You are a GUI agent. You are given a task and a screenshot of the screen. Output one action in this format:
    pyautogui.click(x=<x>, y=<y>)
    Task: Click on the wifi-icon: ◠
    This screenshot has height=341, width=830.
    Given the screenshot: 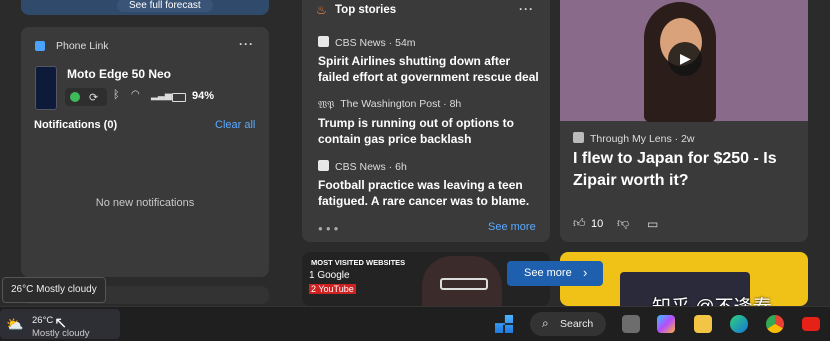 What is the action you would take?
    pyautogui.click(x=135, y=94)
    